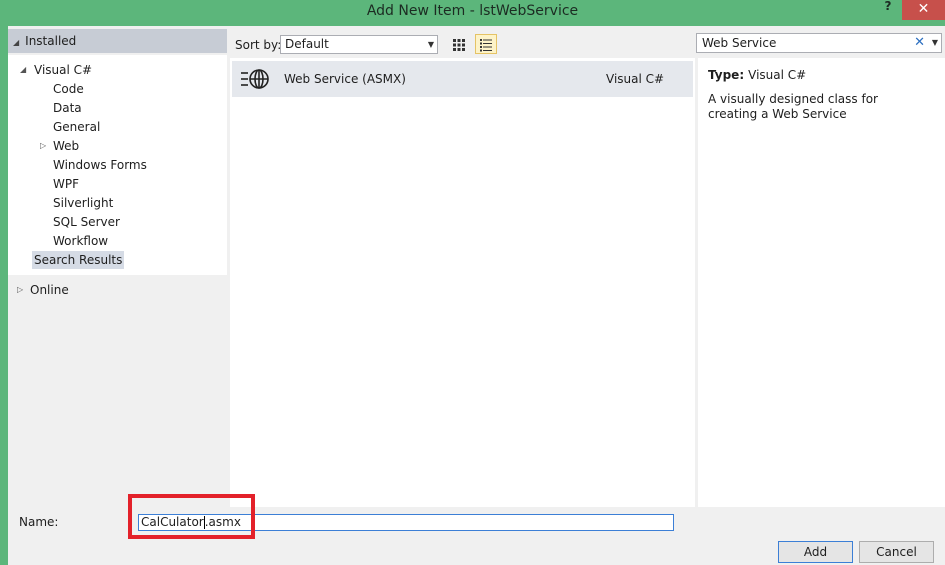  Describe the element at coordinates (78, 260) in the screenshot. I see `tree-item-search-results: Search Results` at that location.